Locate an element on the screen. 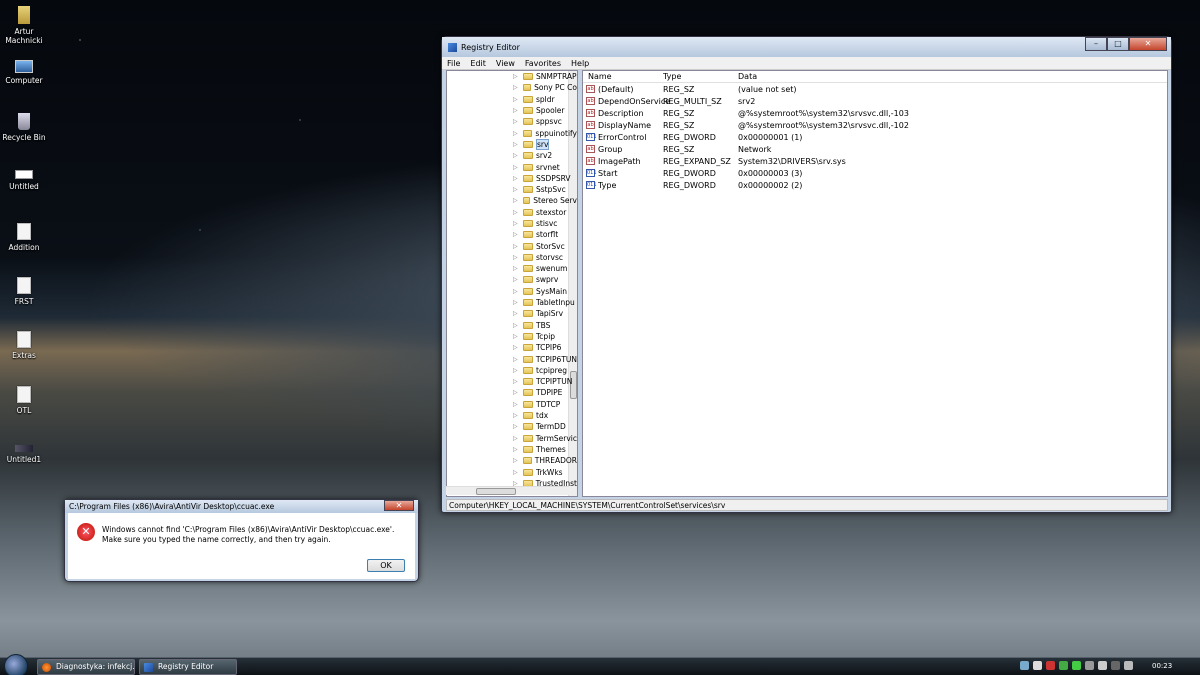  tree-key-item: ▷ storvsc is located at coordinates (512, 257).